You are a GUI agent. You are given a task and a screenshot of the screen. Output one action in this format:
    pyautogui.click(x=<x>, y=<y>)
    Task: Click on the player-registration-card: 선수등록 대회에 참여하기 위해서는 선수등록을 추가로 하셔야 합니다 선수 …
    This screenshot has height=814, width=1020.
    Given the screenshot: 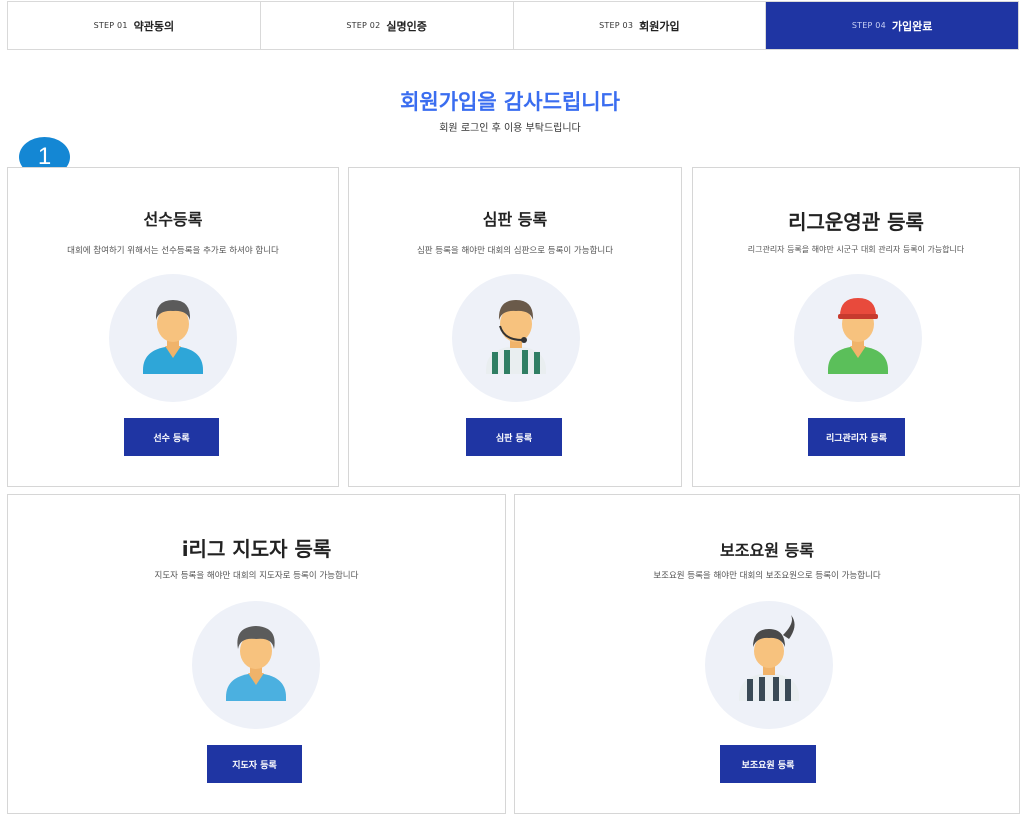 What is the action you would take?
    pyautogui.click(x=173, y=327)
    